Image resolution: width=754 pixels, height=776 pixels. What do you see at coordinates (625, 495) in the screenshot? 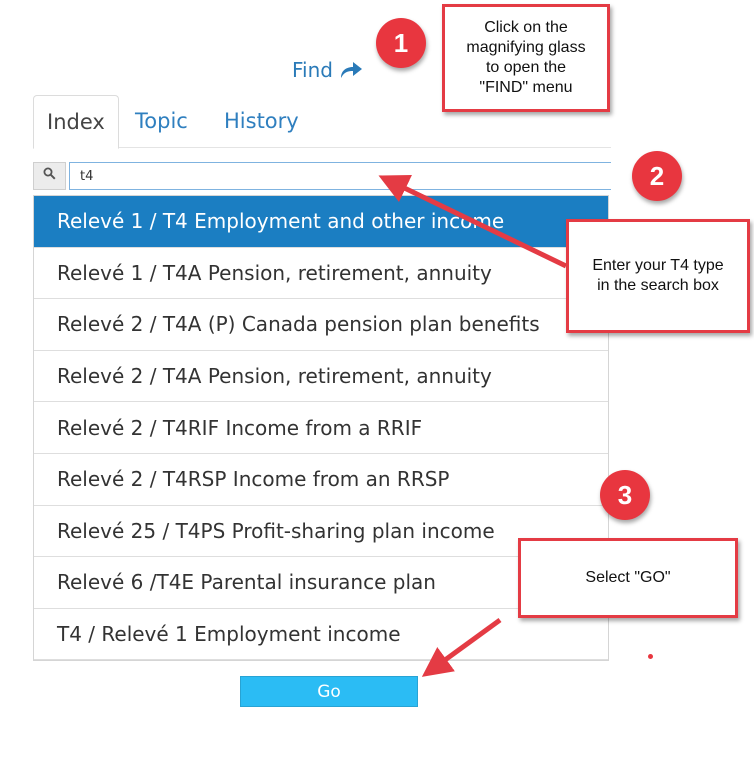
I see `step-badge-3: 3` at bounding box center [625, 495].